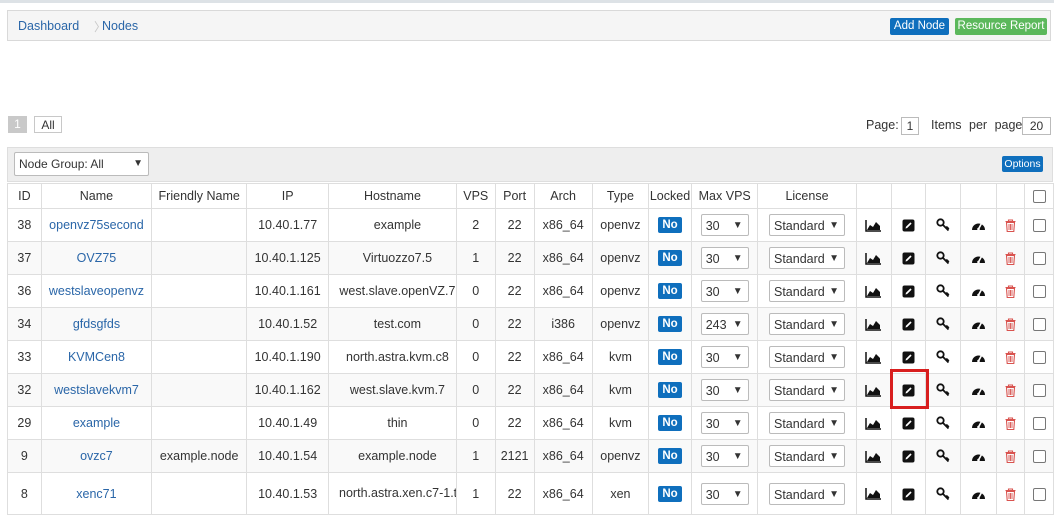  I want to click on resource-report-button: Resource Report, so click(1001, 26).